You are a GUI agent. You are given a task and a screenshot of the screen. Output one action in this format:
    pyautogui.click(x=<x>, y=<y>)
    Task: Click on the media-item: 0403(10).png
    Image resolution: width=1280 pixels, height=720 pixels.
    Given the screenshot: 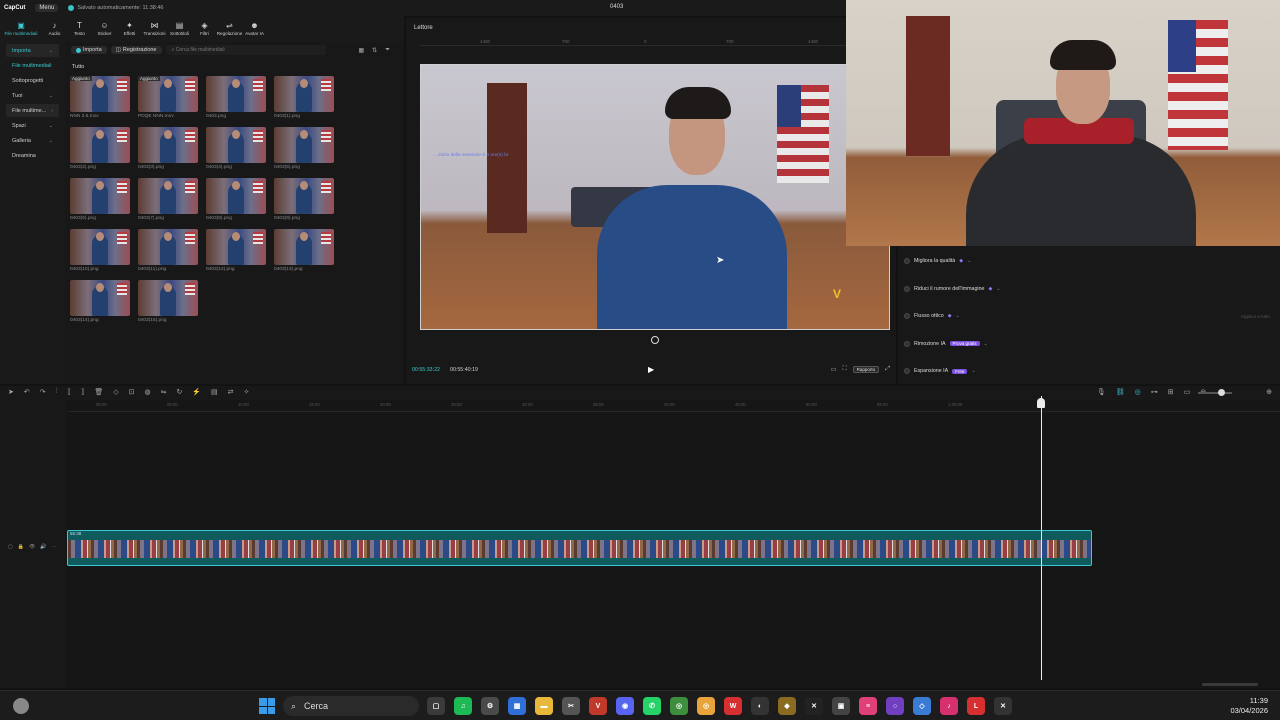 What is the action you would take?
    pyautogui.click(x=100, y=250)
    